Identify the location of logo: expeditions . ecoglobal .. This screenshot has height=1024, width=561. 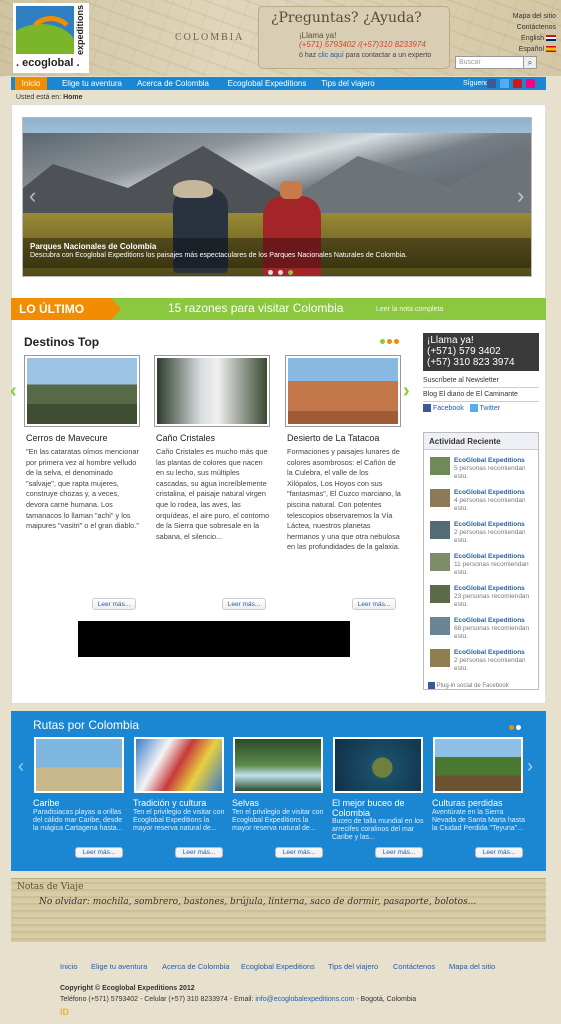
(51, 38).